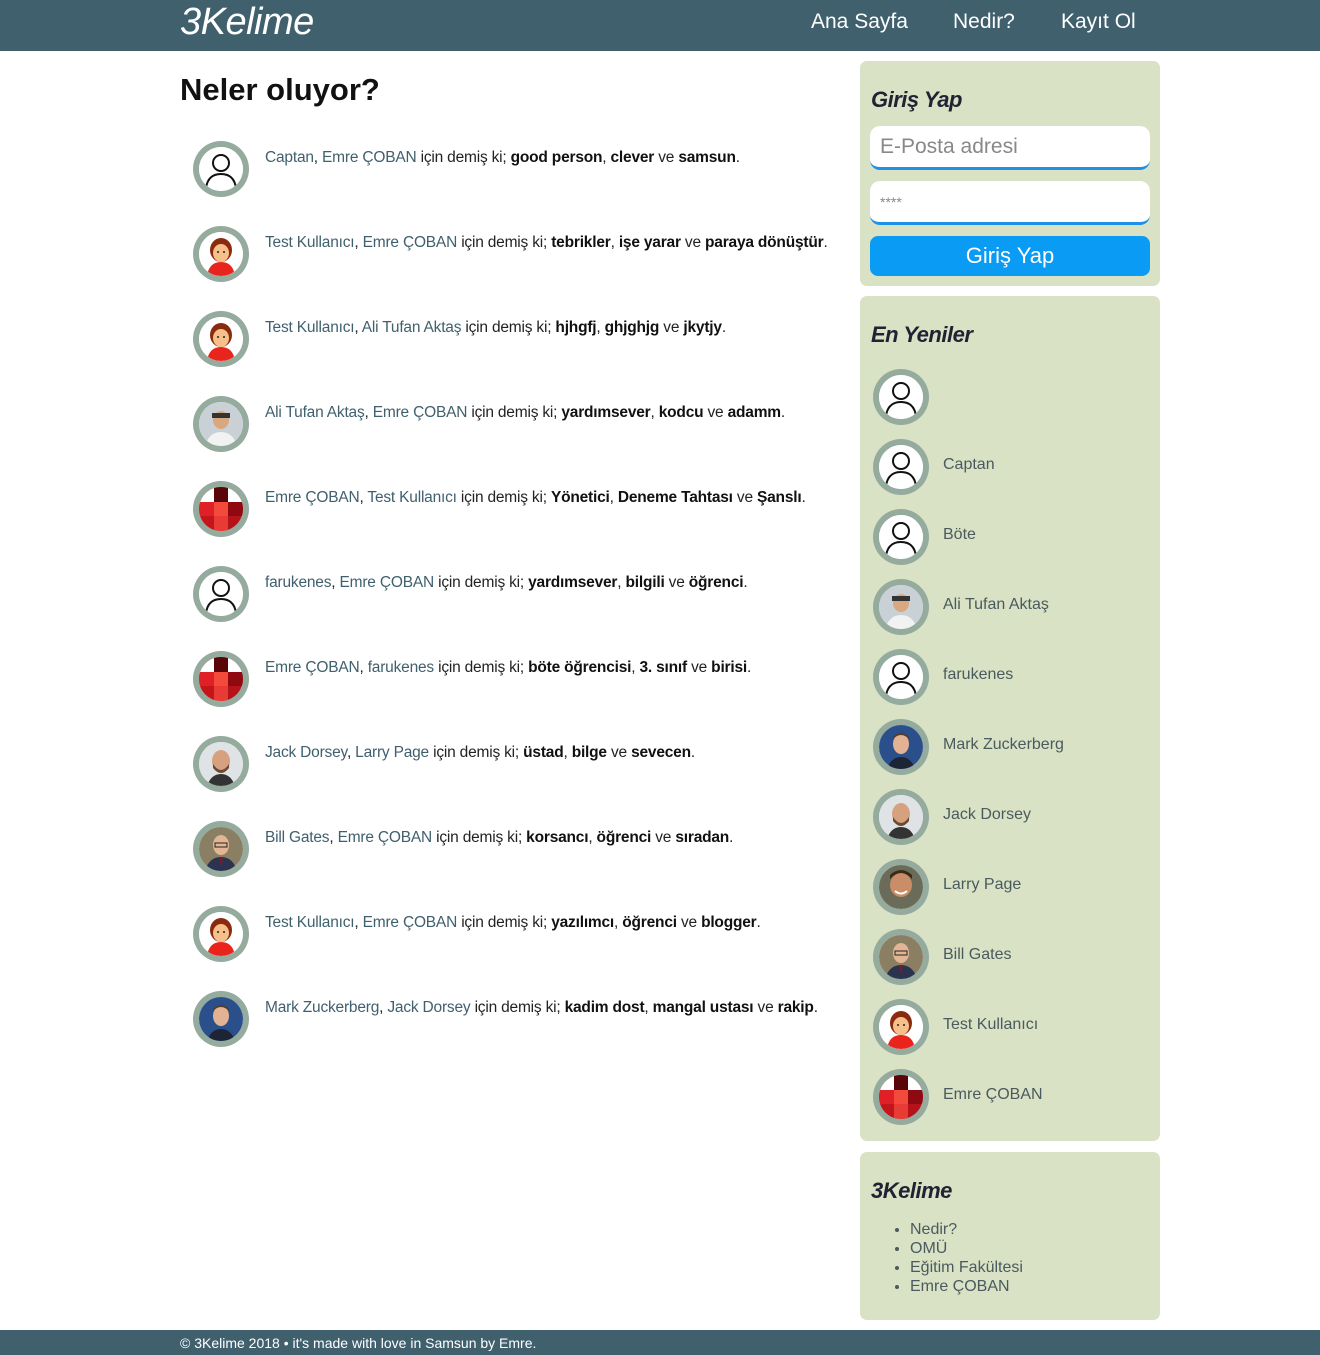  I want to click on newest-user-item: Larry Page, so click(1008, 887).